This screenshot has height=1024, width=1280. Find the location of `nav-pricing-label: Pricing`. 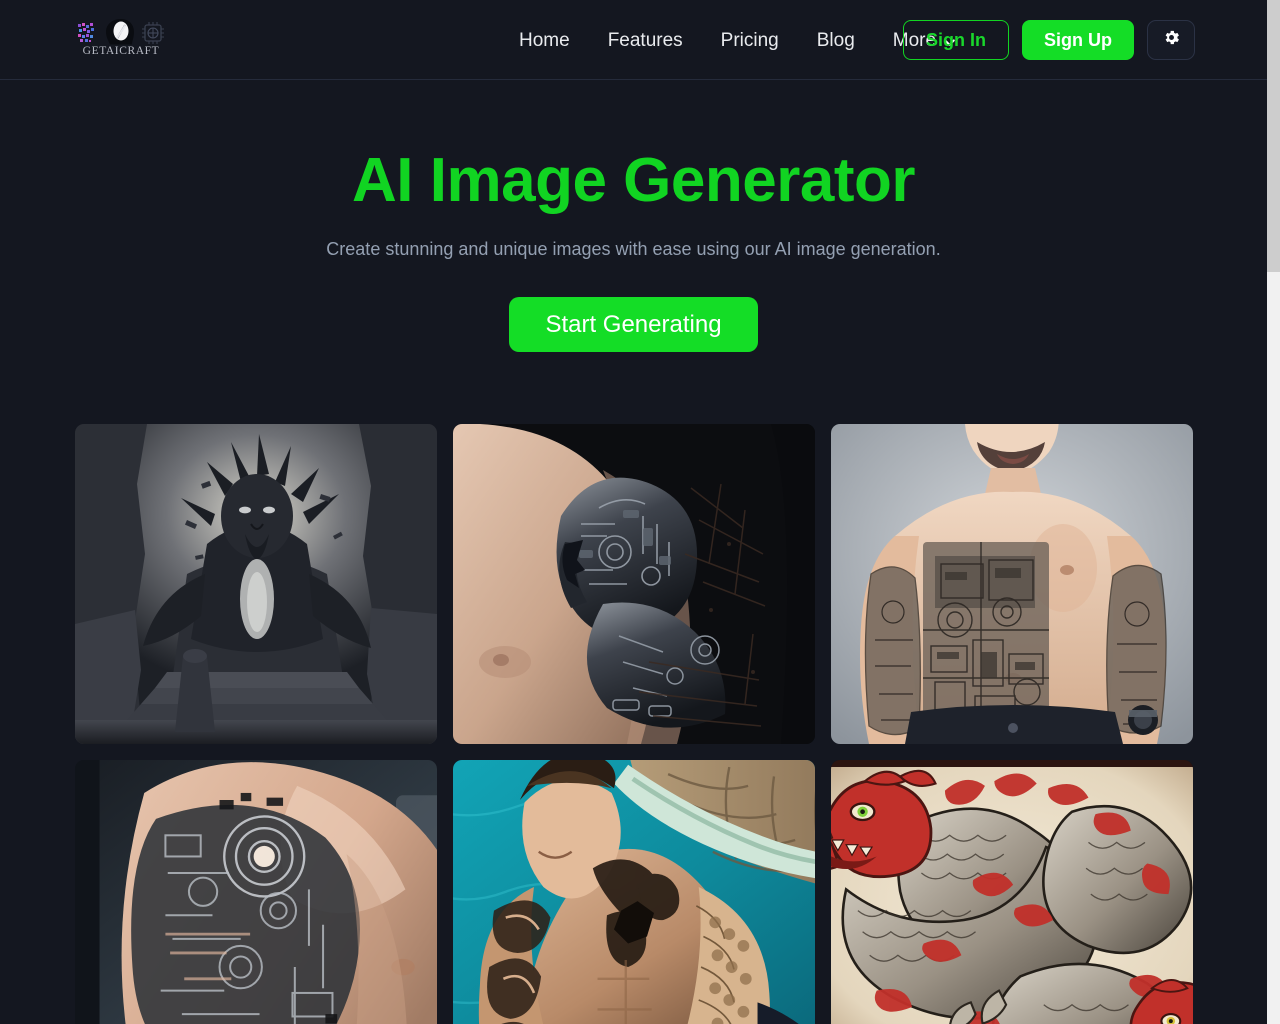

nav-pricing-label: Pricing is located at coordinates (749, 40).